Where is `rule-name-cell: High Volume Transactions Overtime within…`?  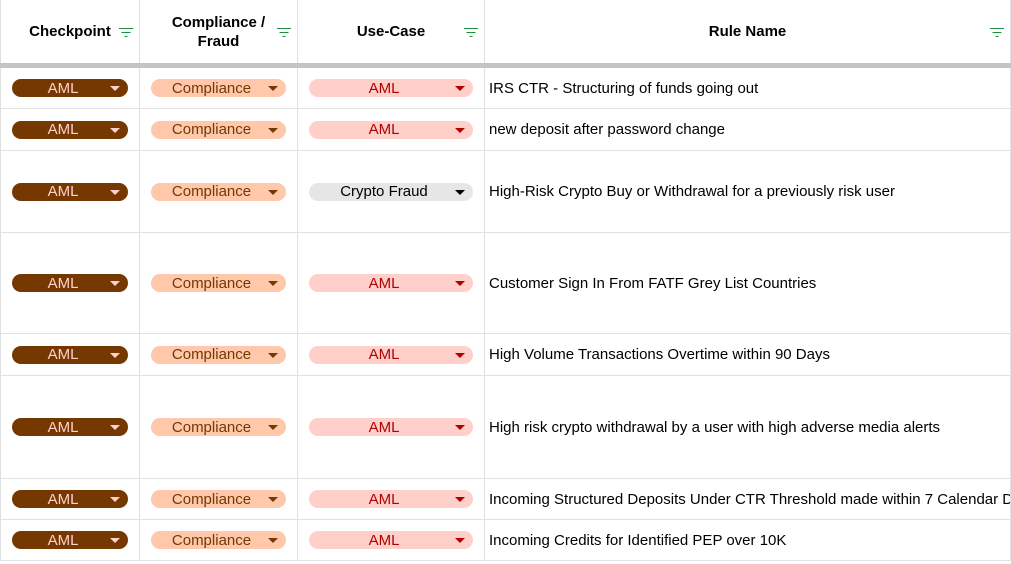 rule-name-cell: High Volume Transactions Overtime within… is located at coordinates (748, 354).